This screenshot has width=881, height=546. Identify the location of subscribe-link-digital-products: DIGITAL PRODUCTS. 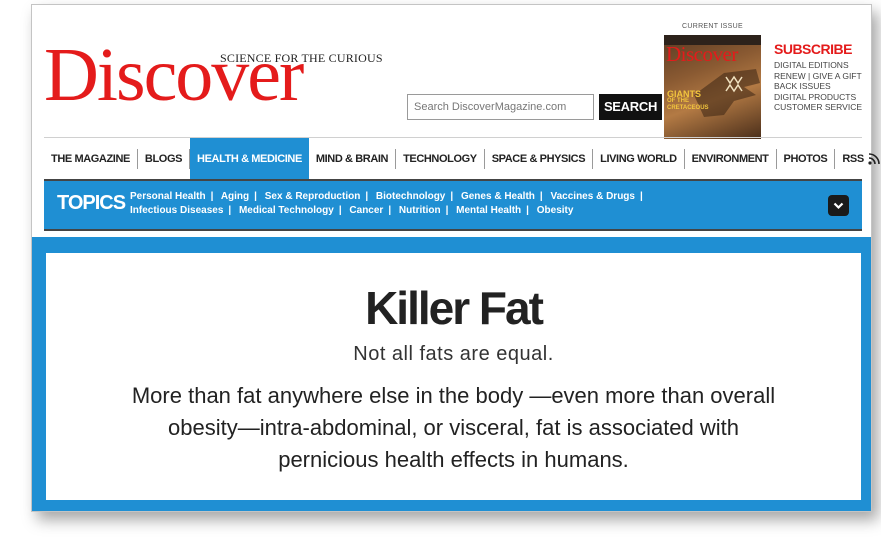
(818, 97).